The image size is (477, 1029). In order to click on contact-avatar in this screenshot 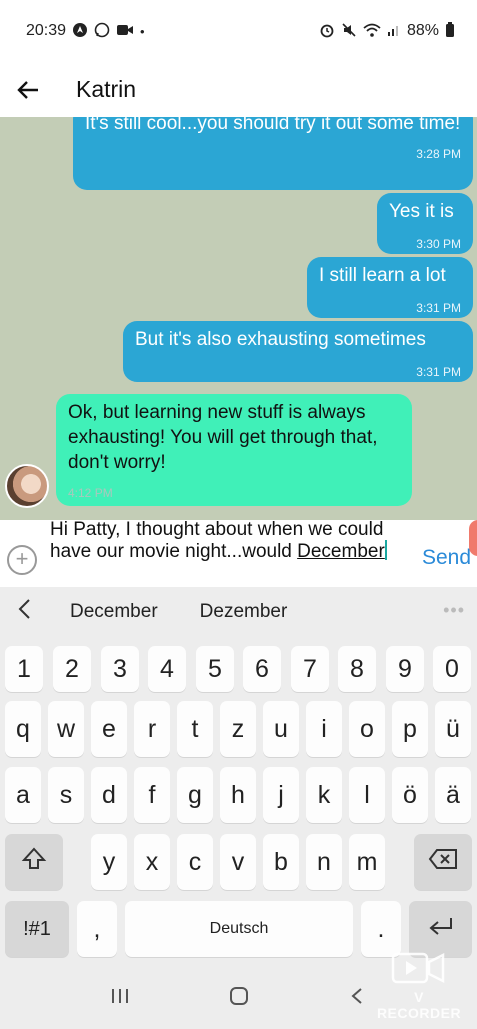, I will do `click(27, 486)`.